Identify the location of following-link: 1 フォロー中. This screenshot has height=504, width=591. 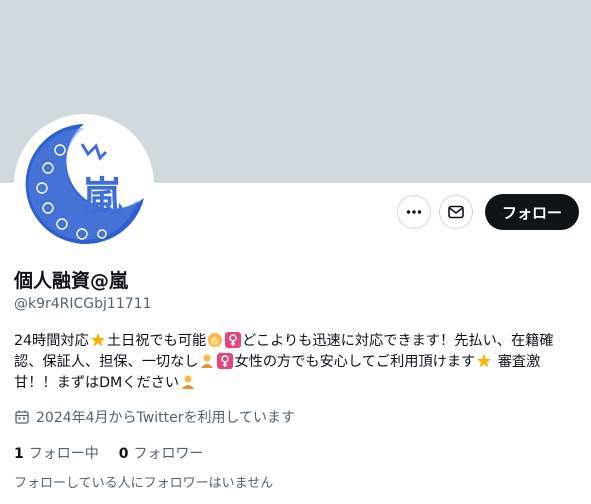
(56, 453).